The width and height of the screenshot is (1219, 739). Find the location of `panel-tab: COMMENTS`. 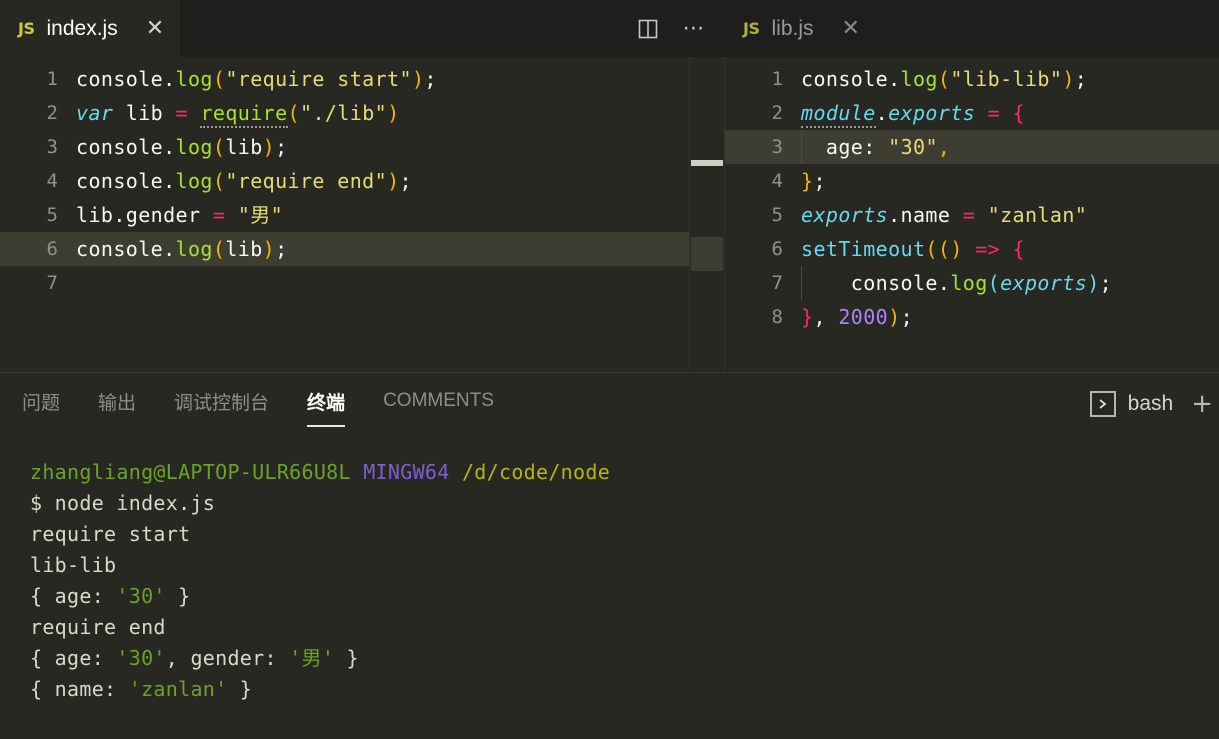

panel-tab: COMMENTS is located at coordinates (438, 404).